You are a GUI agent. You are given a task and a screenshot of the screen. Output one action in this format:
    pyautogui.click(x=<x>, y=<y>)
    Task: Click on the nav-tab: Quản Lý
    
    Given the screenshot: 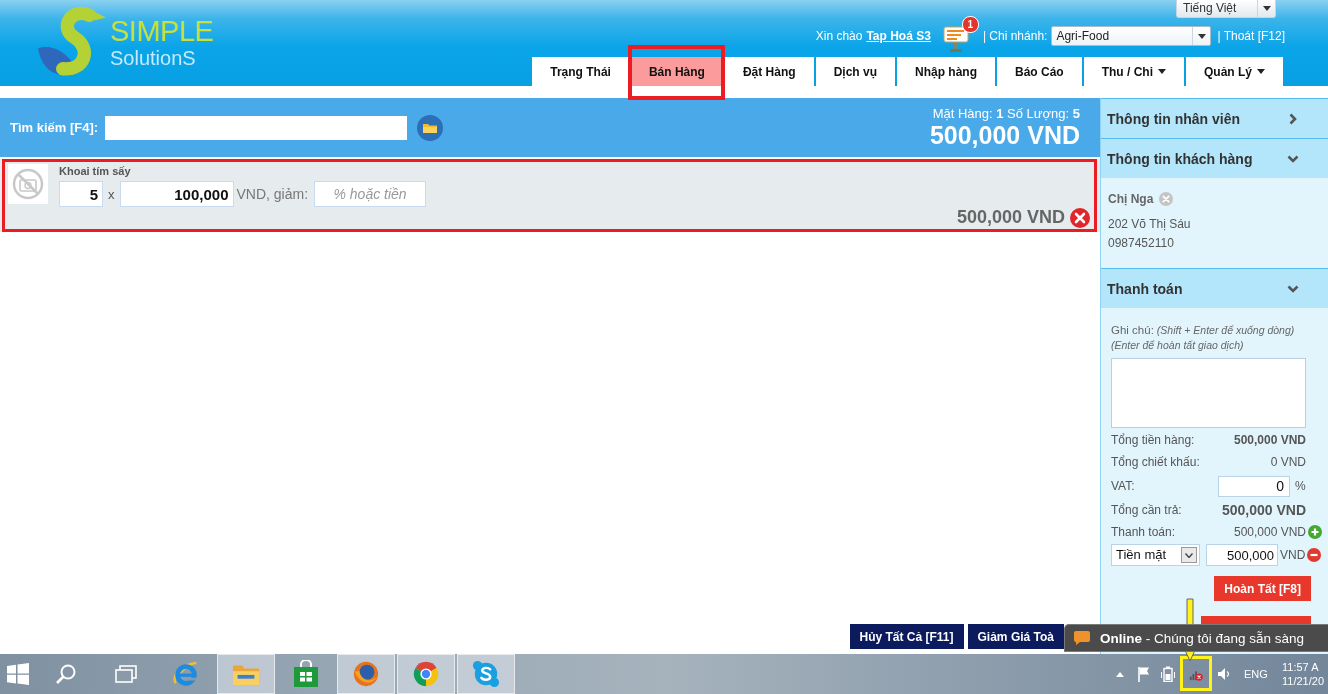 What is the action you would take?
    pyautogui.click(x=1234, y=71)
    